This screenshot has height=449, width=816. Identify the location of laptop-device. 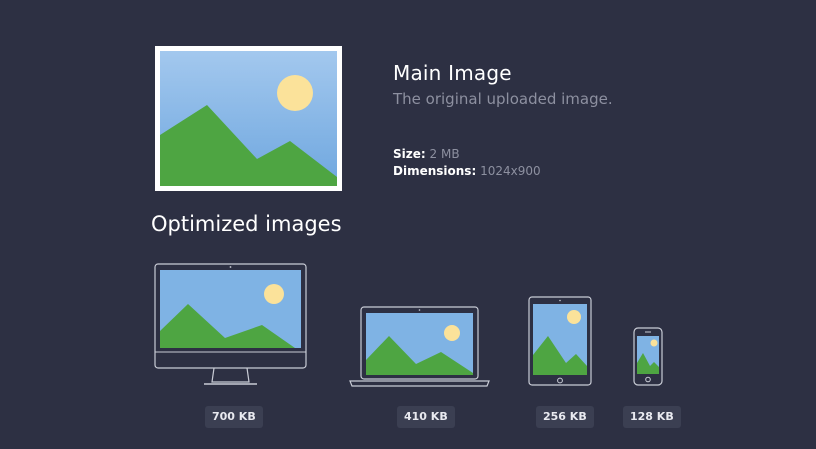
(419, 349).